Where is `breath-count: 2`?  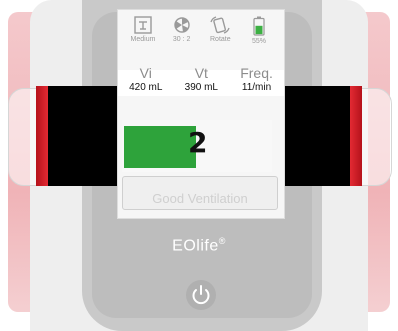
breath-count: 2 is located at coordinates (198, 142).